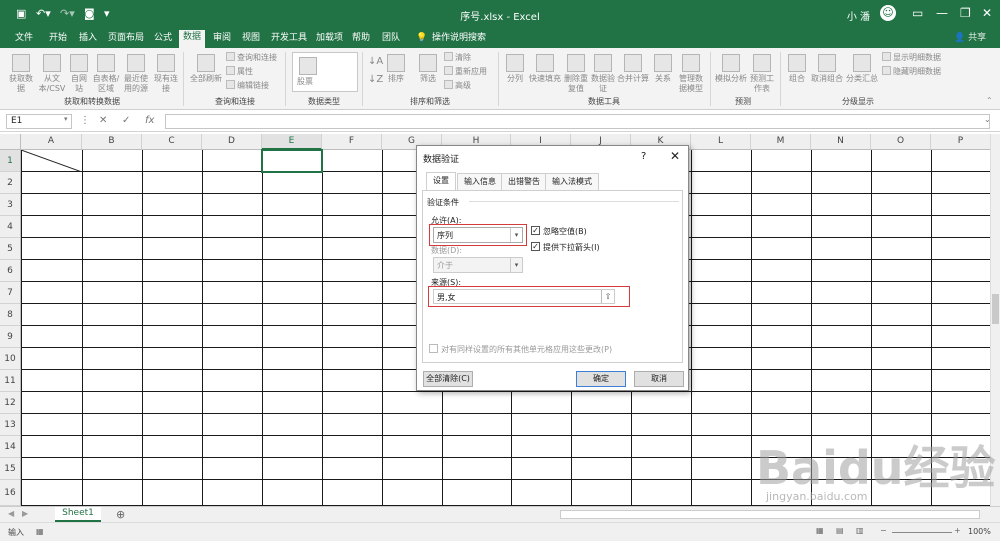 The height and width of the screenshot is (541, 1000). I want to click on column-header: O, so click(901, 142).